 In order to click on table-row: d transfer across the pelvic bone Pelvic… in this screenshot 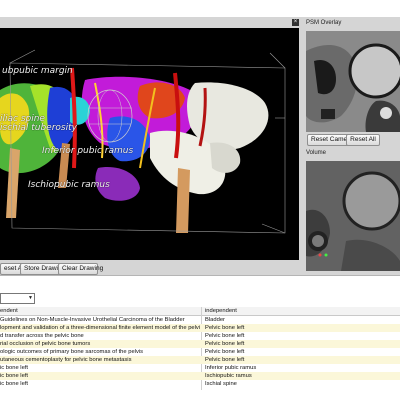, I will do `click(200, 336)`.